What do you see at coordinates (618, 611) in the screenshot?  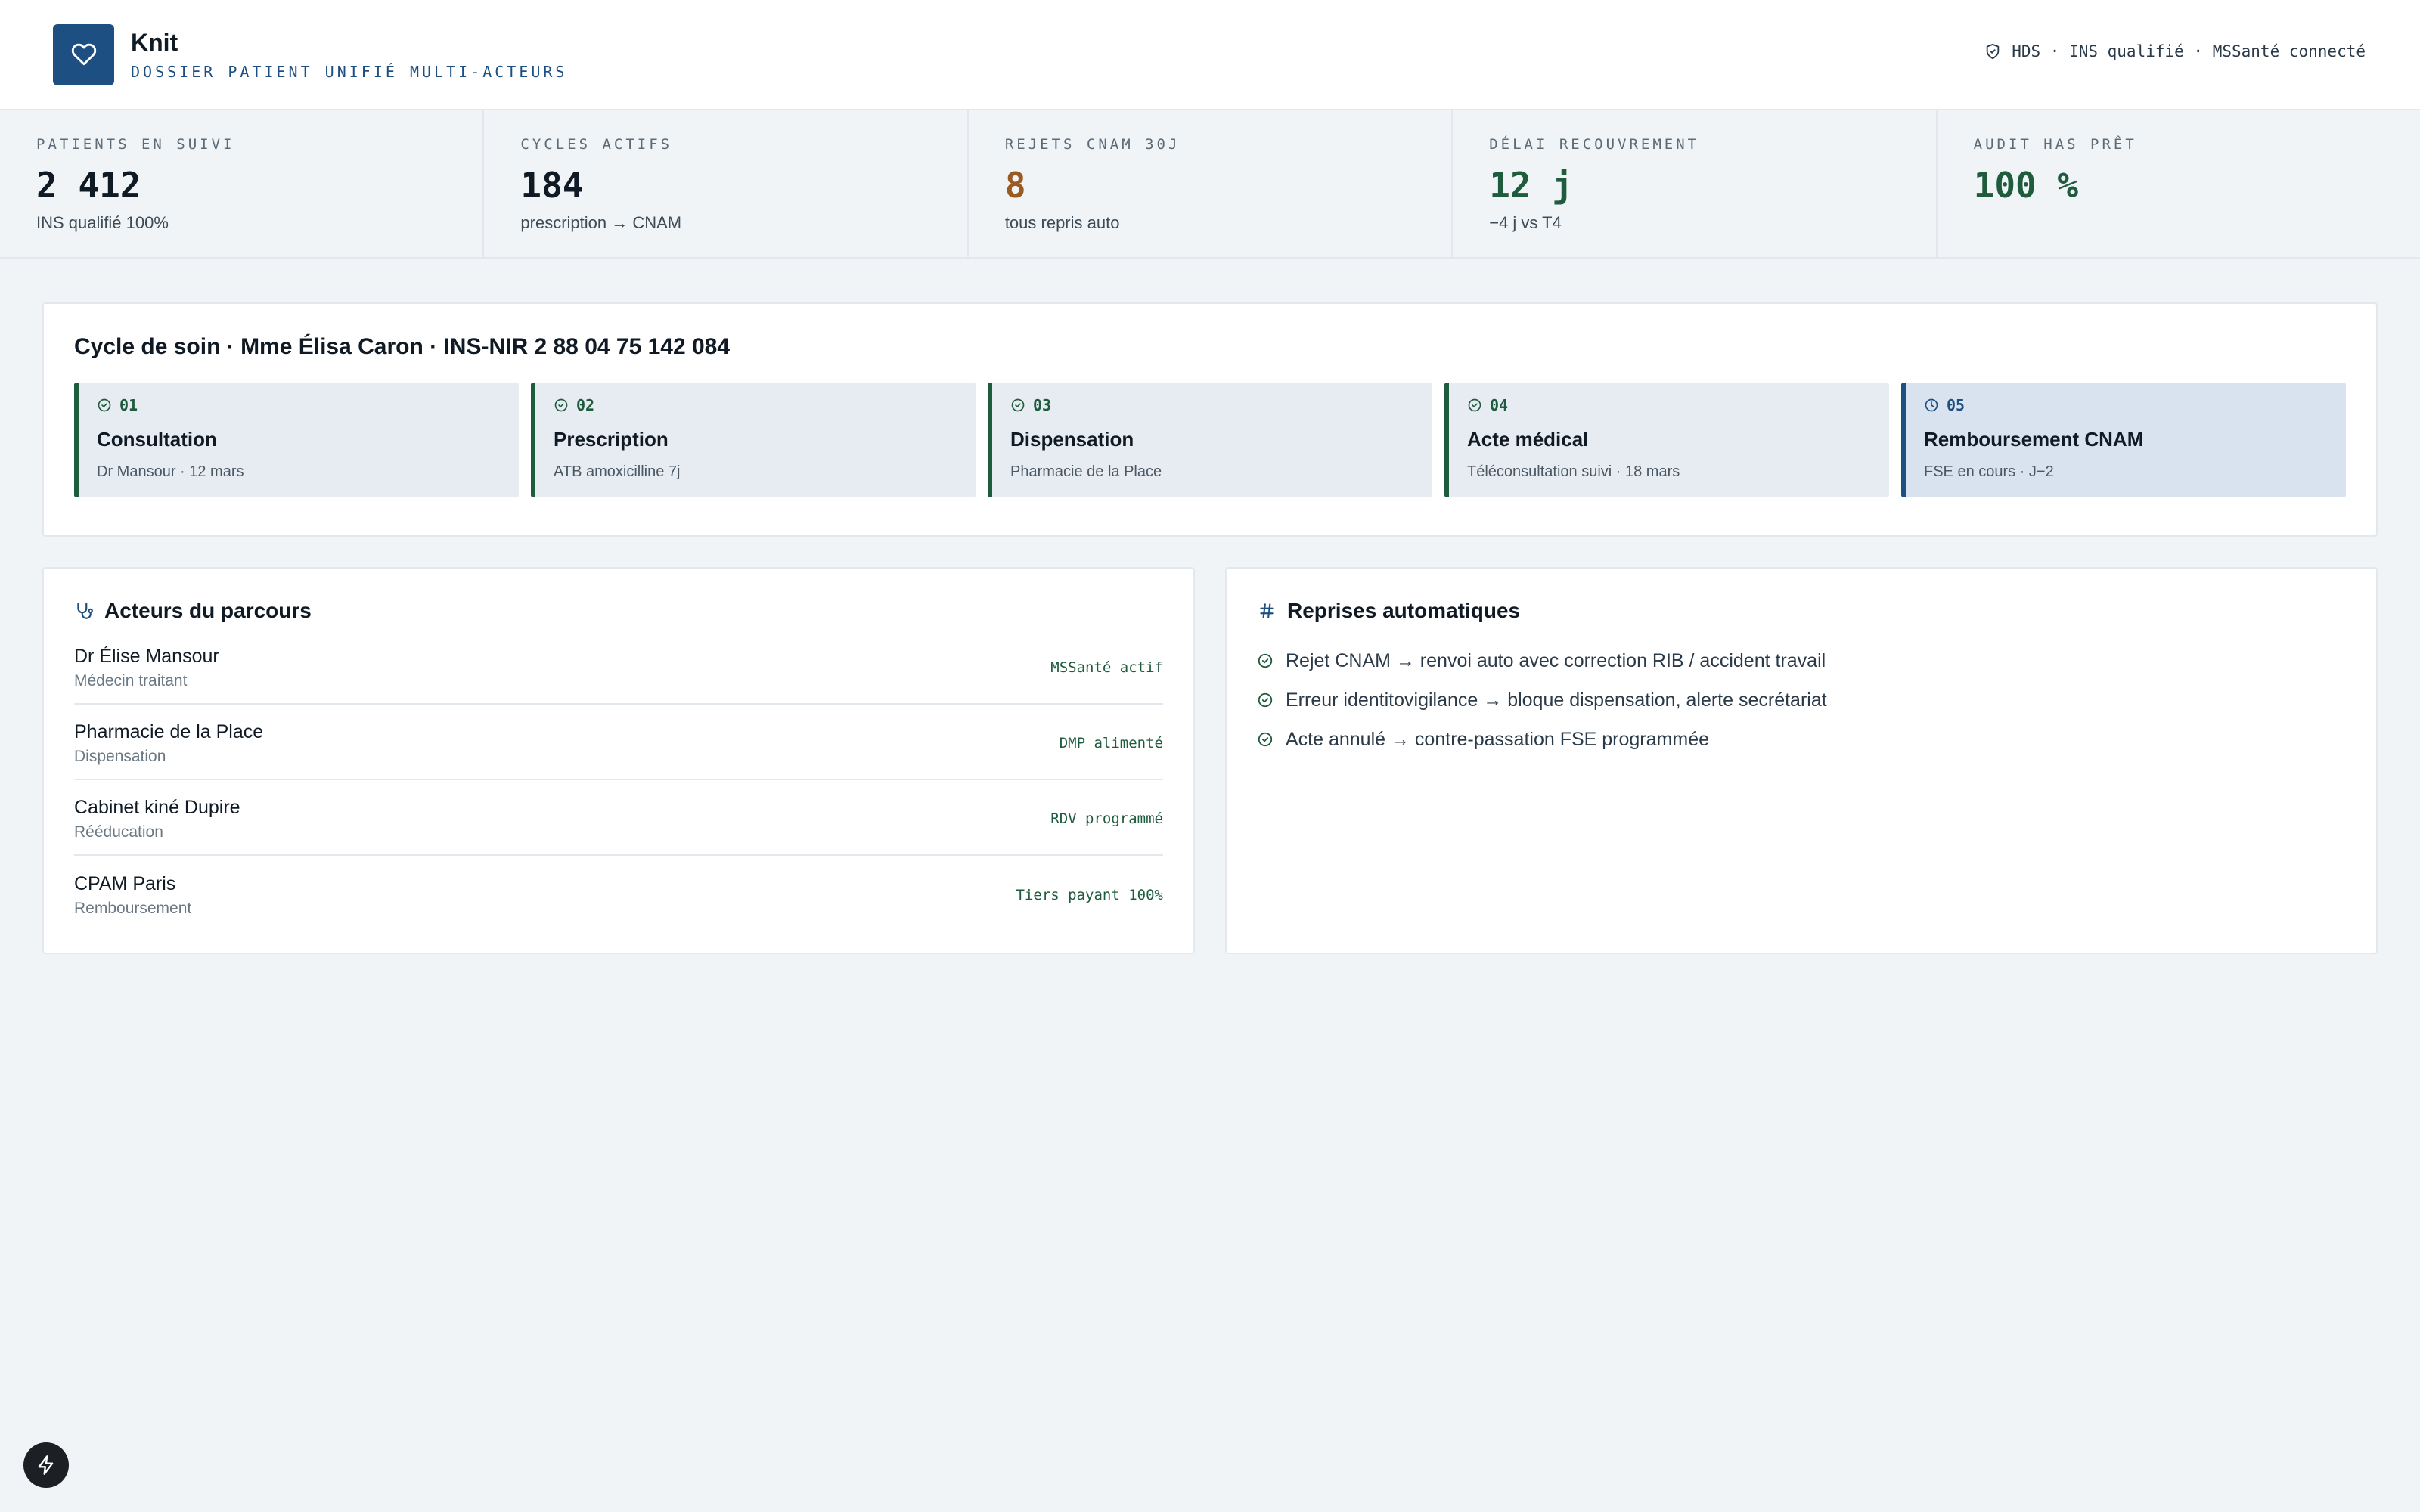 I see `actors-panel-header: Acteurs du parcours` at bounding box center [618, 611].